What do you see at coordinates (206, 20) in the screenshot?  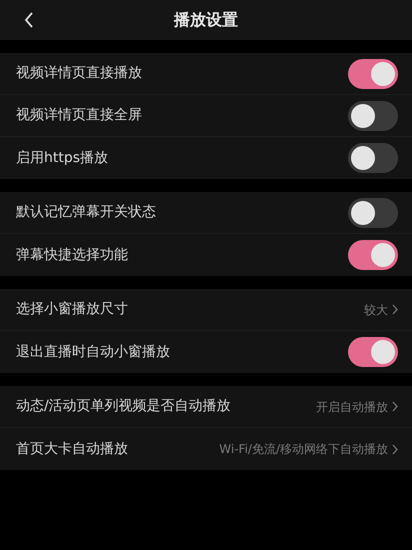 I see `page-title: 播放设置` at bounding box center [206, 20].